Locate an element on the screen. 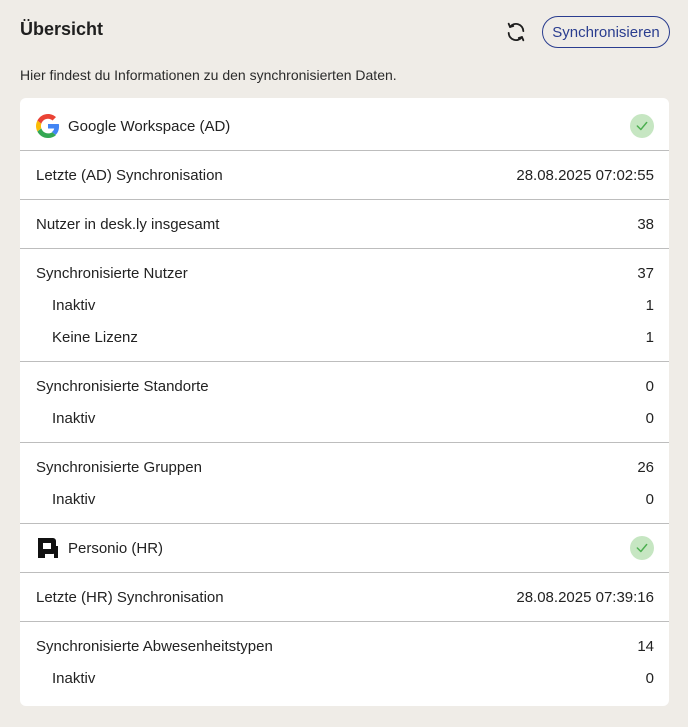 The height and width of the screenshot is (727, 688). synced-users-value: 37 is located at coordinates (645, 273).